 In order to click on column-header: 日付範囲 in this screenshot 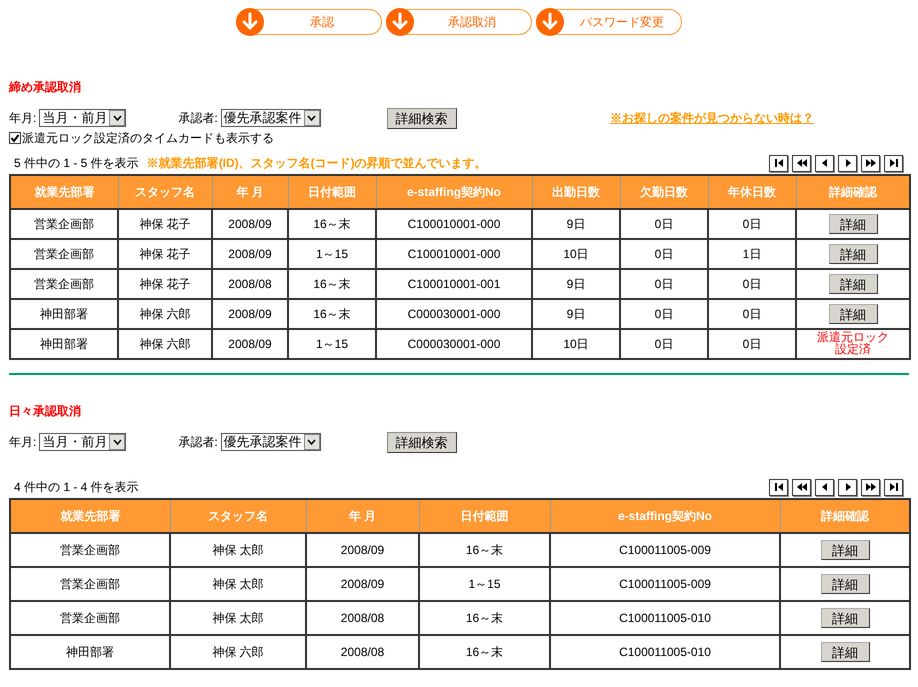, I will do `click(332, 192)`.